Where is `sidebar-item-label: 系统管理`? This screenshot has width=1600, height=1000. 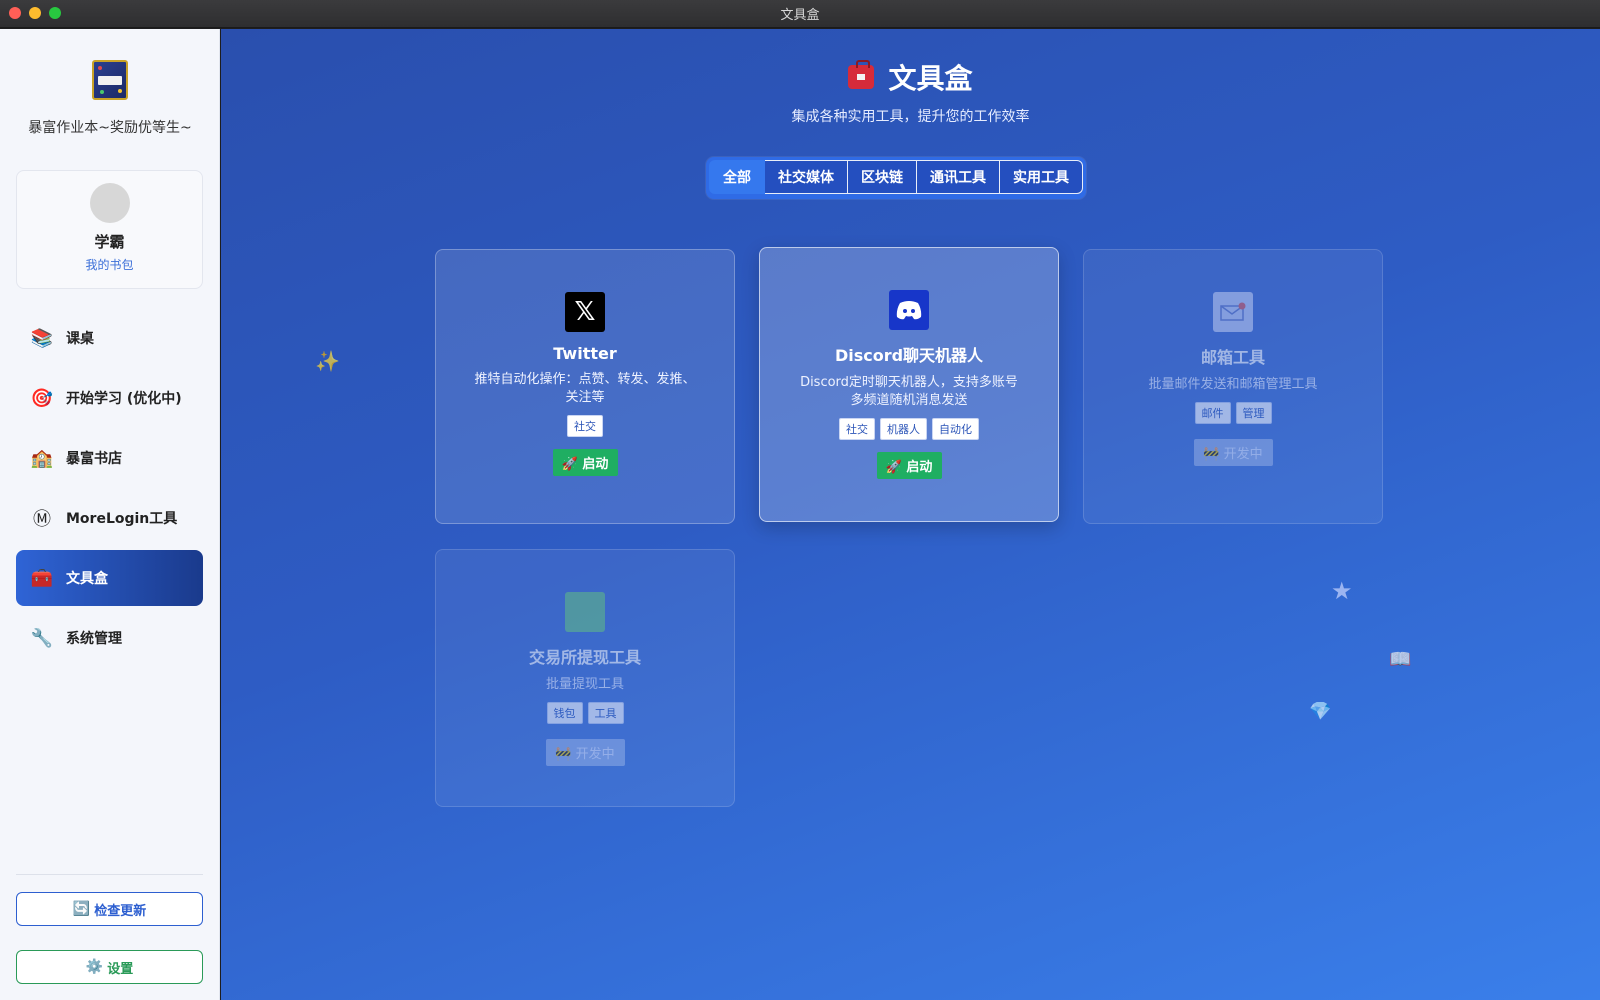
sidebar-item-label: 系统管理 is located at coordinates (94, 639).